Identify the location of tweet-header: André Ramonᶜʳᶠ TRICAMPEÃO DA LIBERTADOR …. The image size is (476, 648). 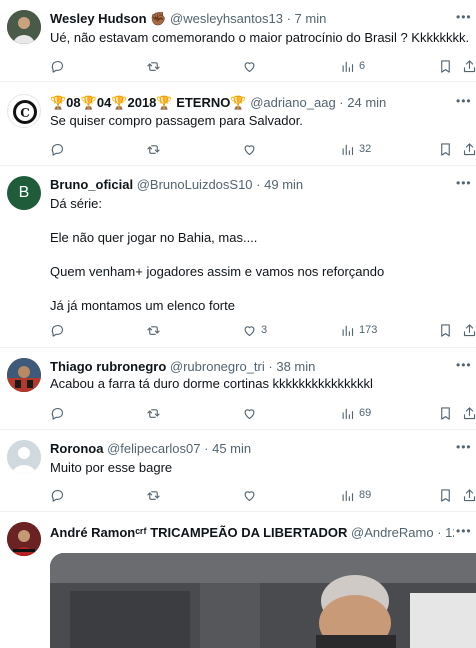
(252, 533).